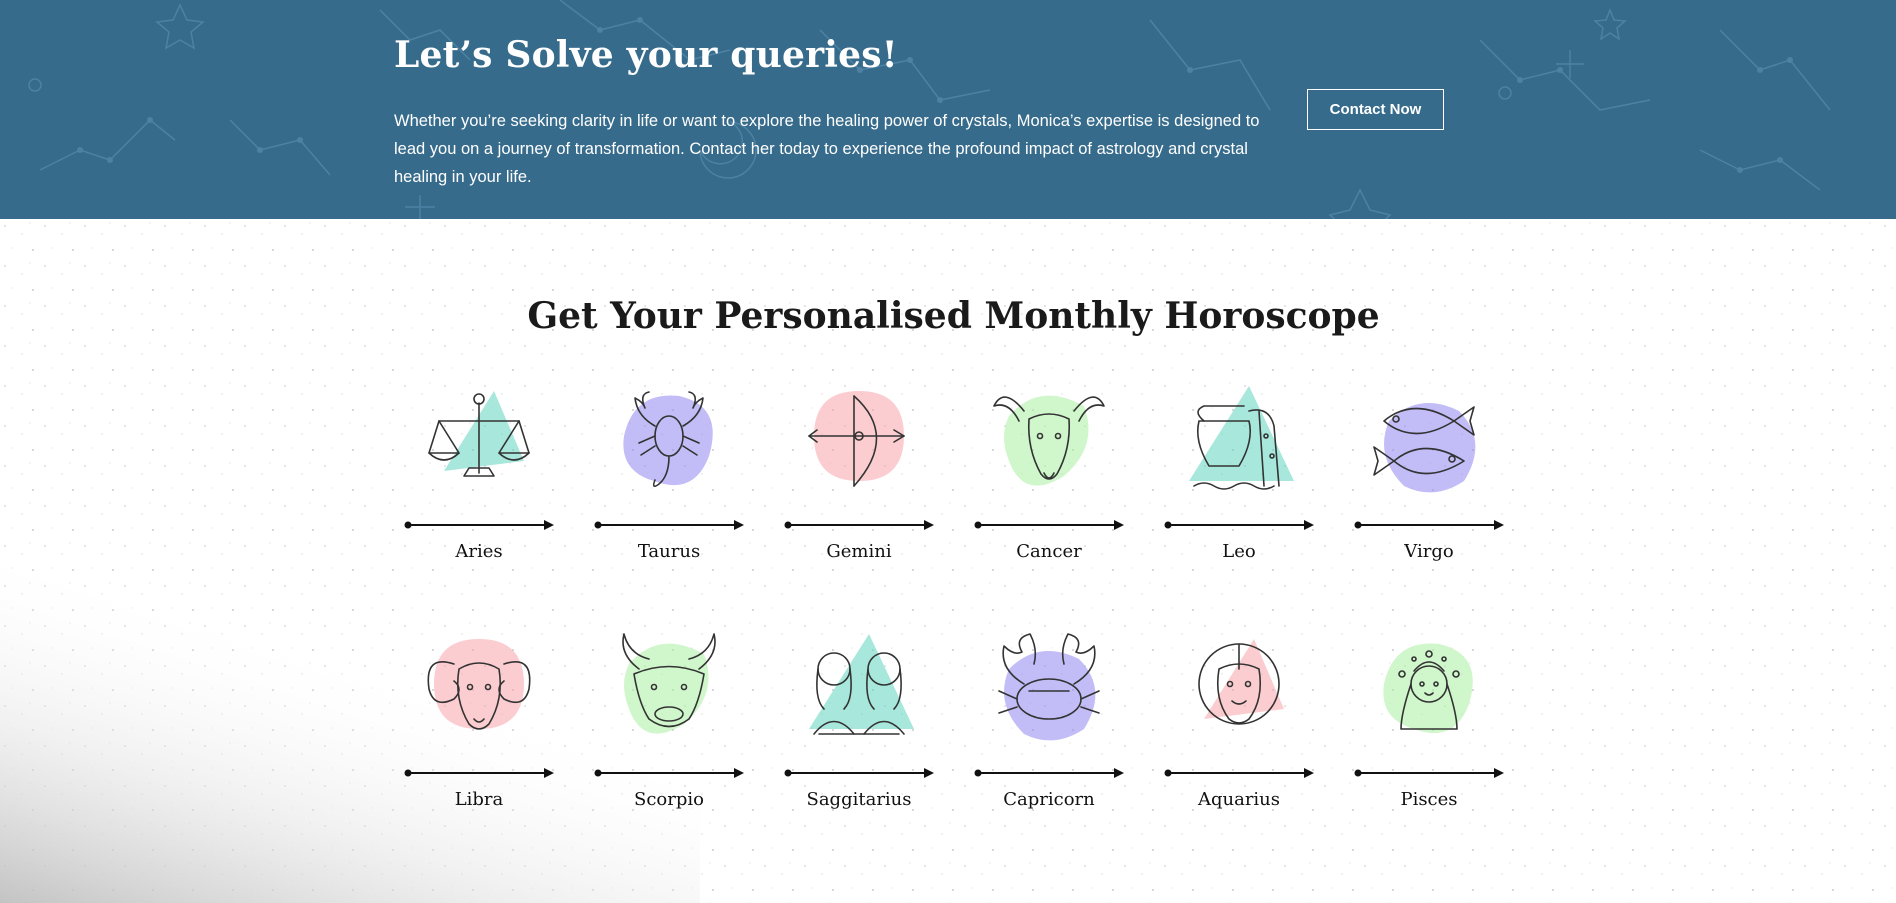  Describe the element at coordinates (479, 689) in the screenshot. I see `ram-icon` at that location.